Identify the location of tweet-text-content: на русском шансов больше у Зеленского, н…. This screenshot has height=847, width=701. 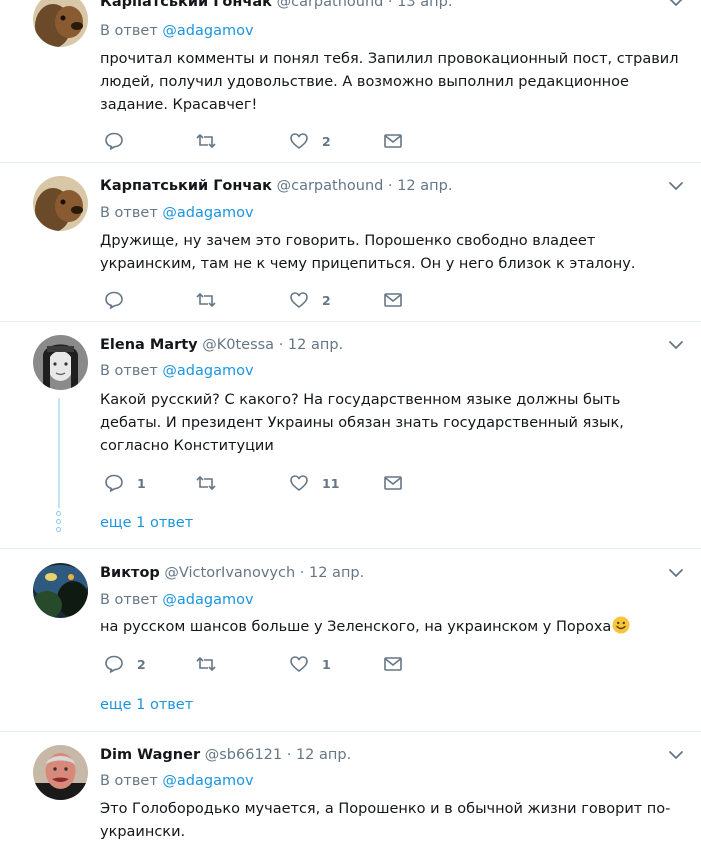
(356, 627).